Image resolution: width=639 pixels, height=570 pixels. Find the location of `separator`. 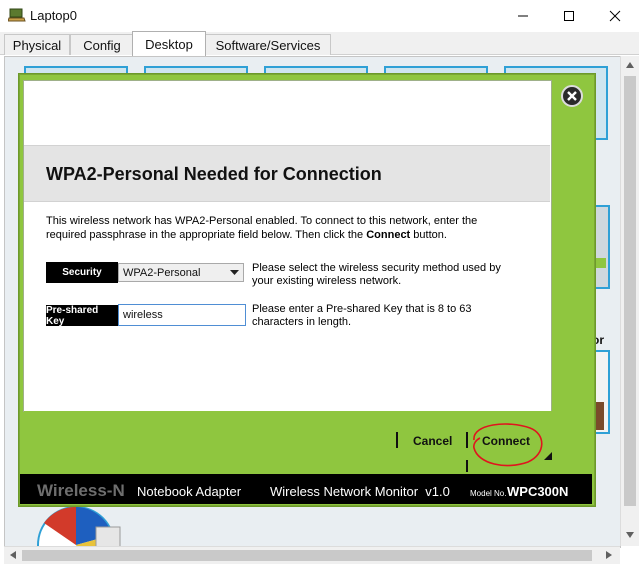

separator is located at coordinates (397, 440).